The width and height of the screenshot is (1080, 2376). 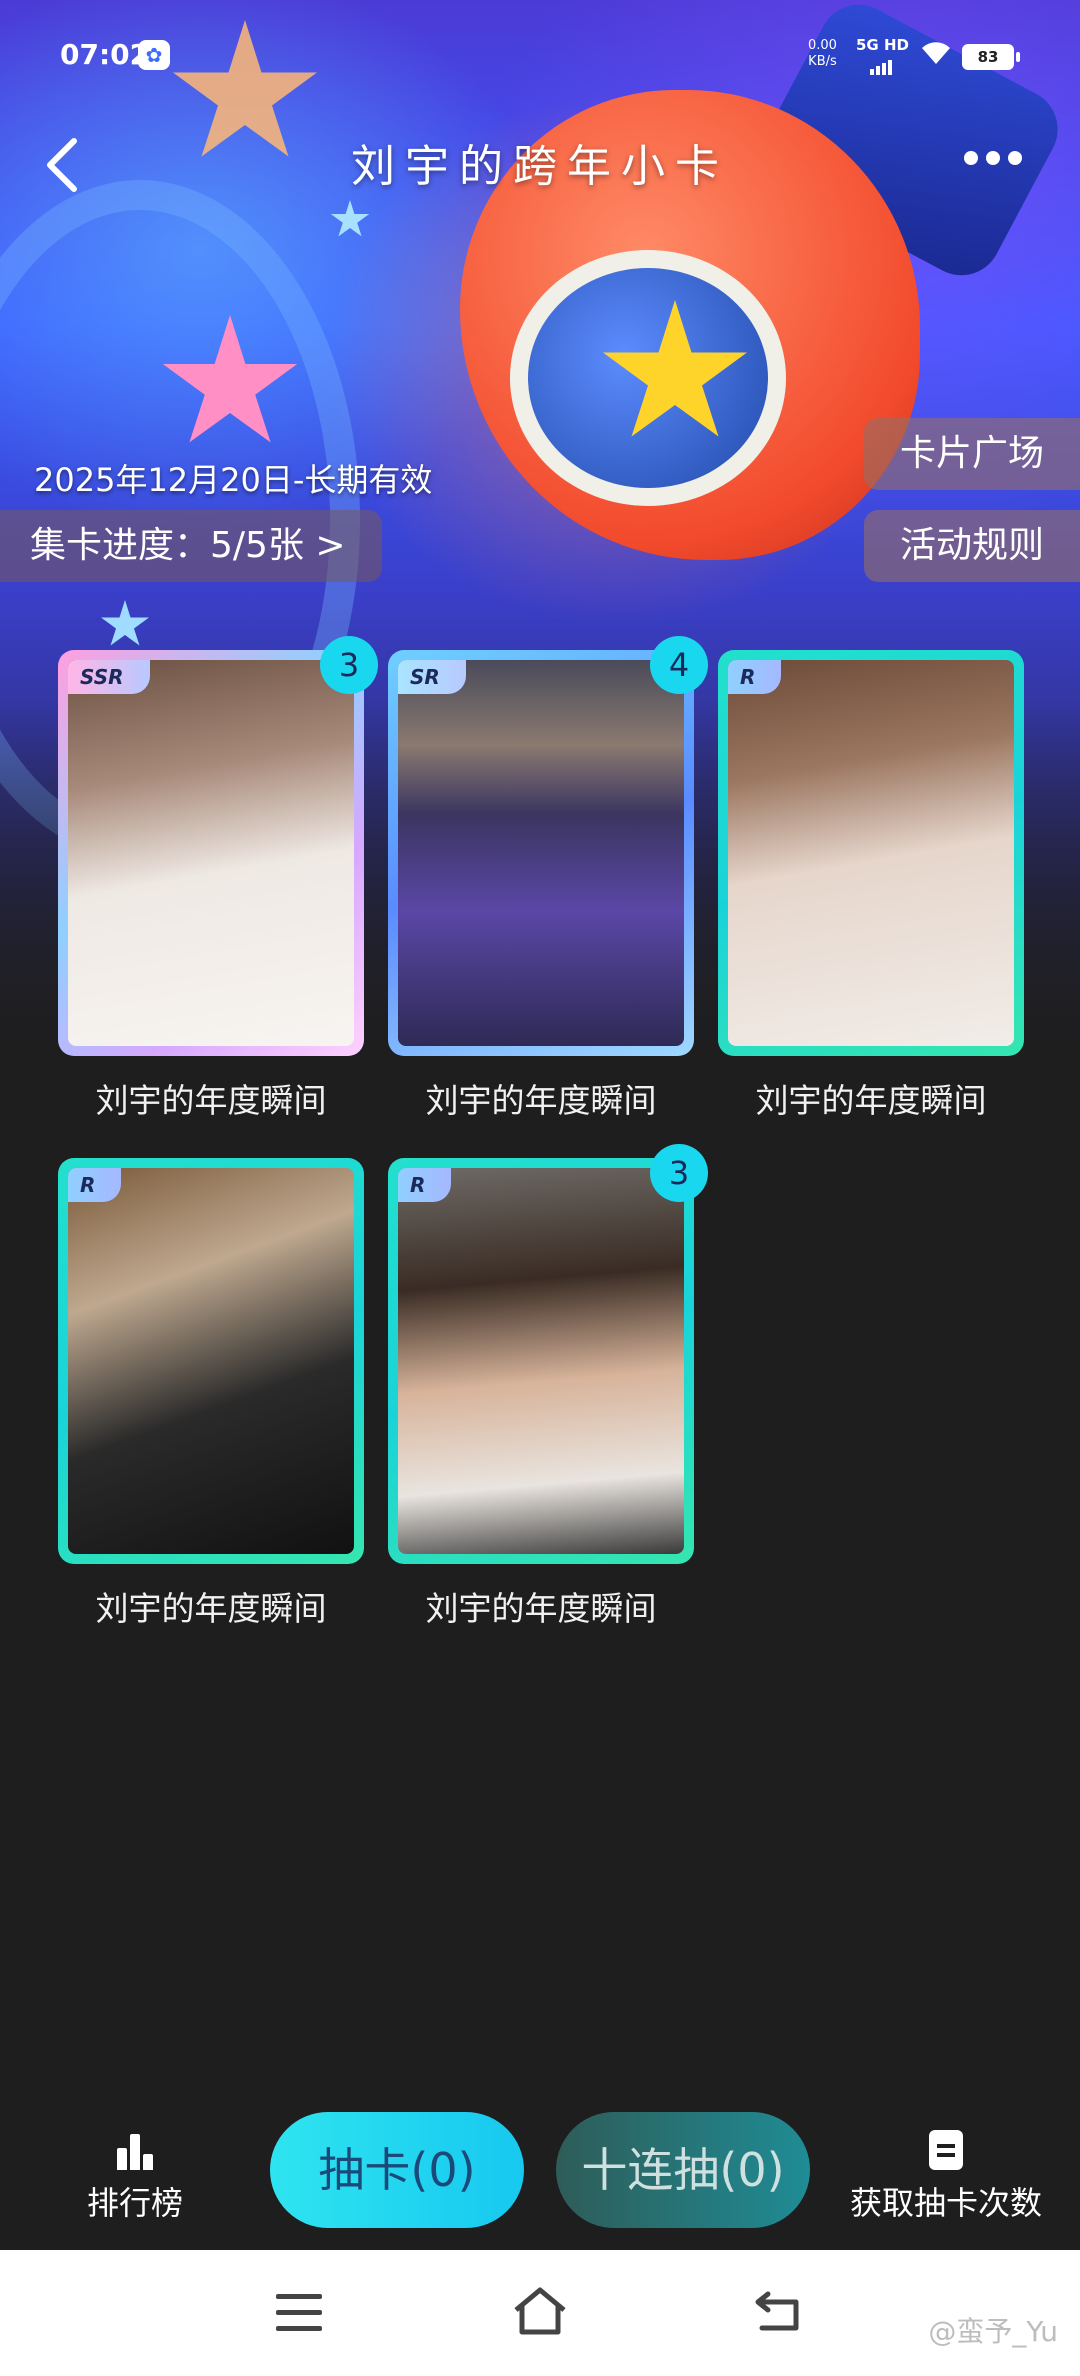 I want to click on battery-icon: 83, so click(x=991, y=57).